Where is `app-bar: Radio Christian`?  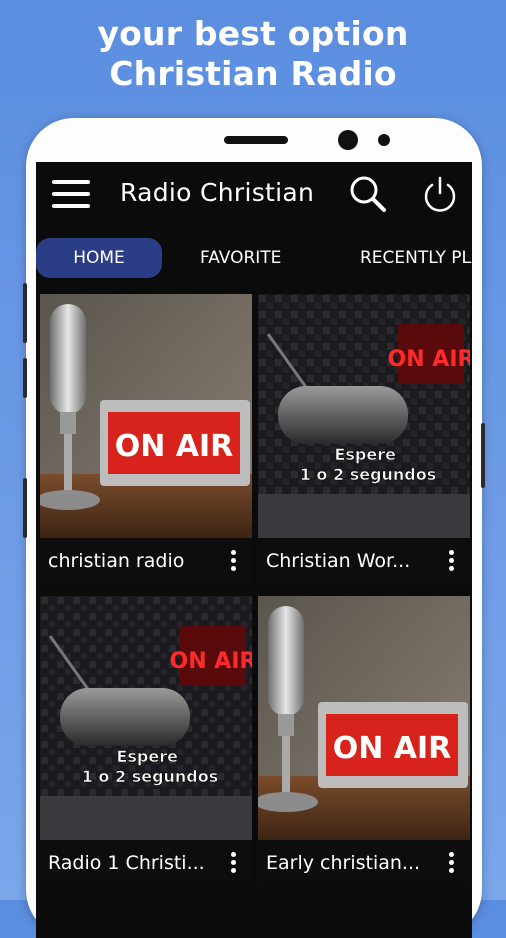 app-bar: Radio Christian is located at coordinates (254, 197).